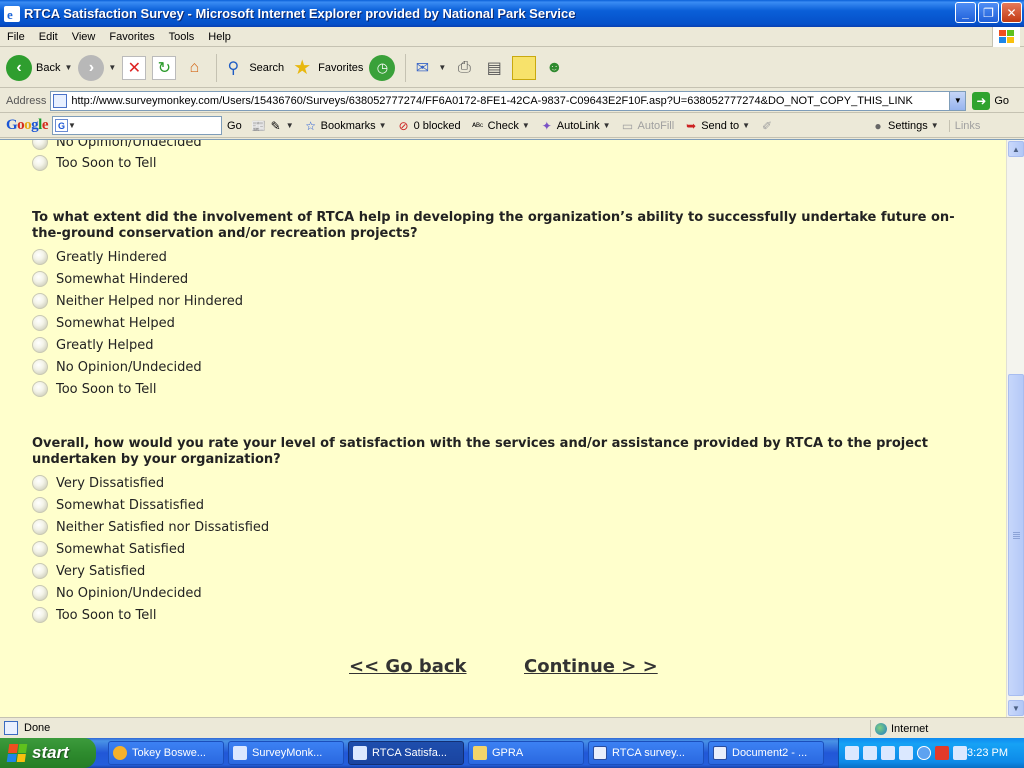  What do you see at coordinates (252, 68) in the screenshot?
I see `search-button: ⚲ Search` at bounding box center [252, 68].